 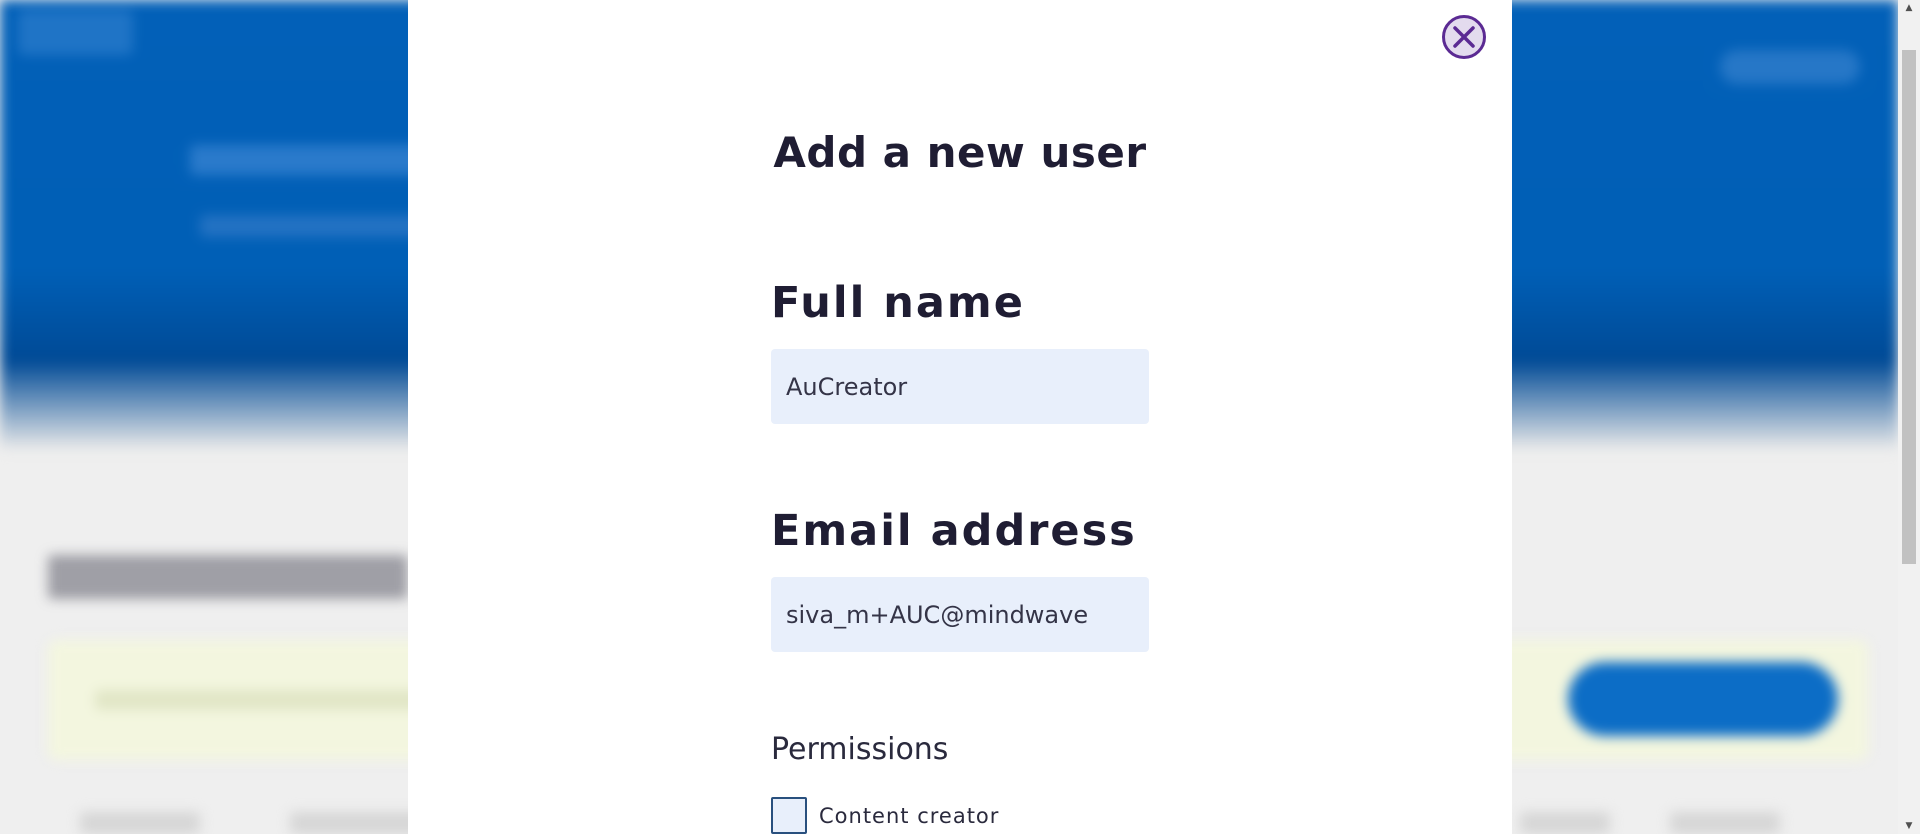 I want to click on close-icon, so click(x=1464, y=37).